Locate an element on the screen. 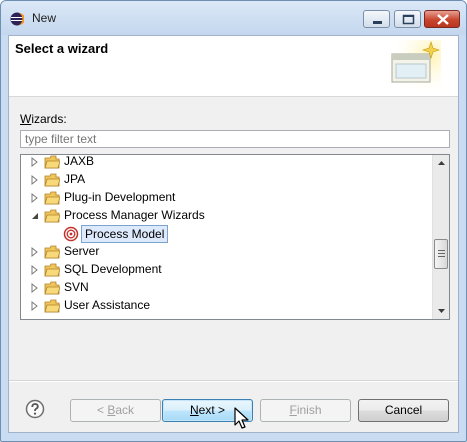  tree-item-label: JPA is located at coordinates (75, 179).